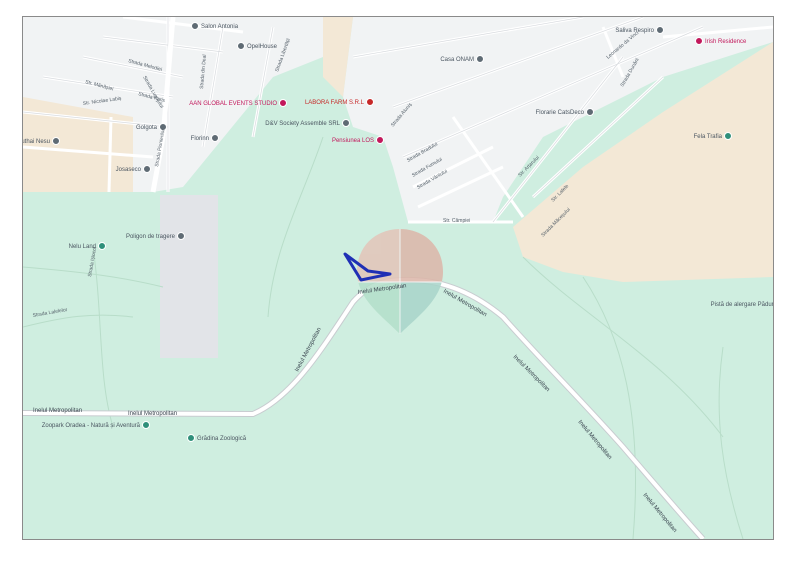  What do you see at coordinates (262, 47) in the screenshot?
I see `poi-label: OpelHouse` at bounding box center [262, 47].